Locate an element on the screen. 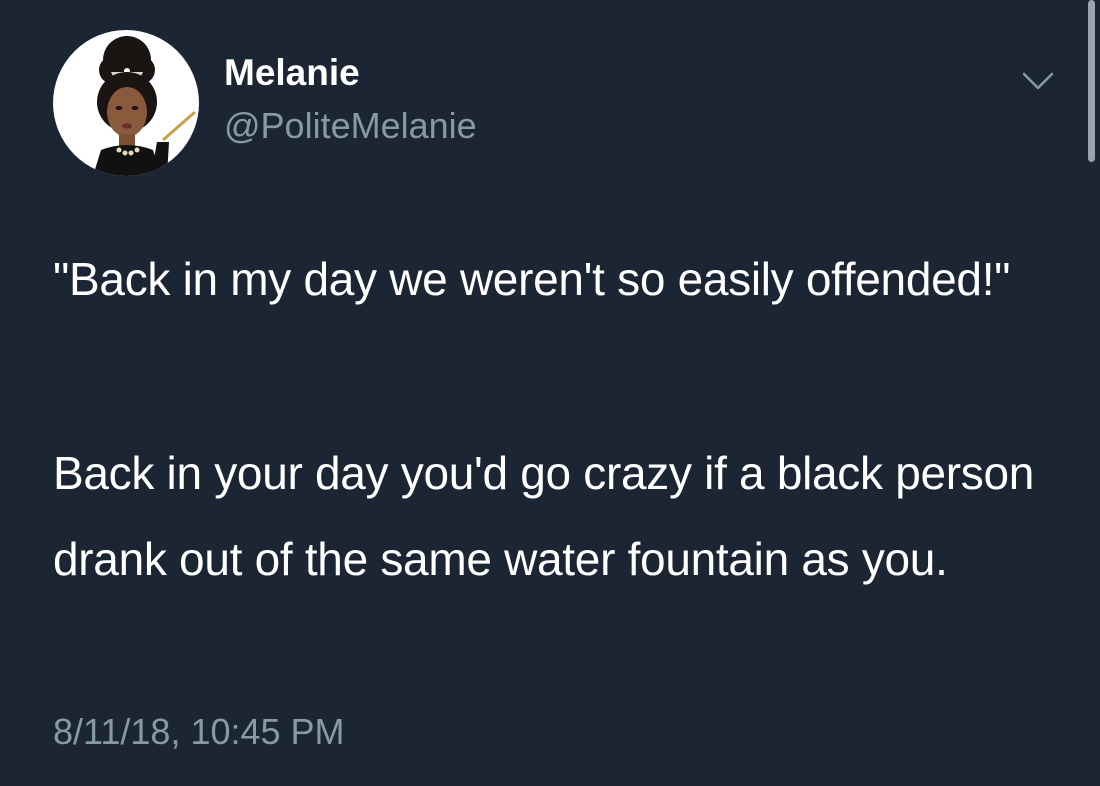  avatar is located at coordinates (126, 103).